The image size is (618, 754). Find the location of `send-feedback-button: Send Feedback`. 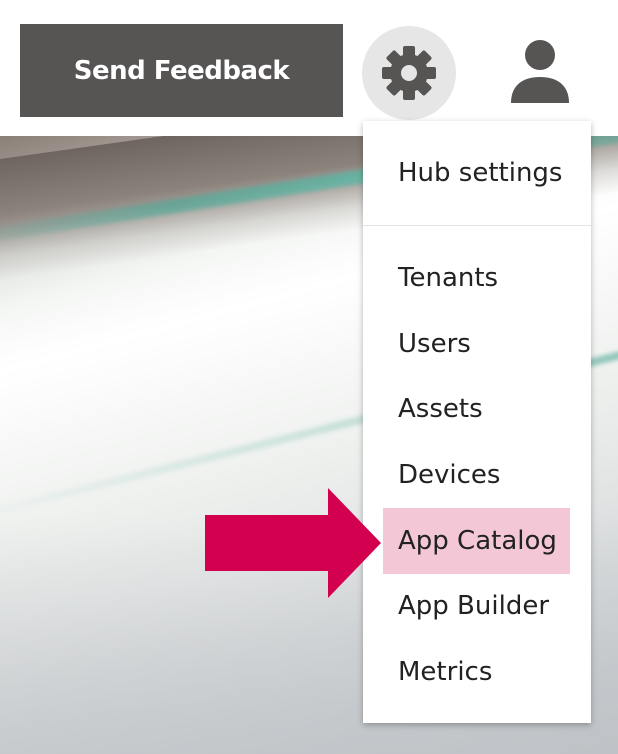

send-feedback-button: Send Feedback is located at coordinates (181, 70).